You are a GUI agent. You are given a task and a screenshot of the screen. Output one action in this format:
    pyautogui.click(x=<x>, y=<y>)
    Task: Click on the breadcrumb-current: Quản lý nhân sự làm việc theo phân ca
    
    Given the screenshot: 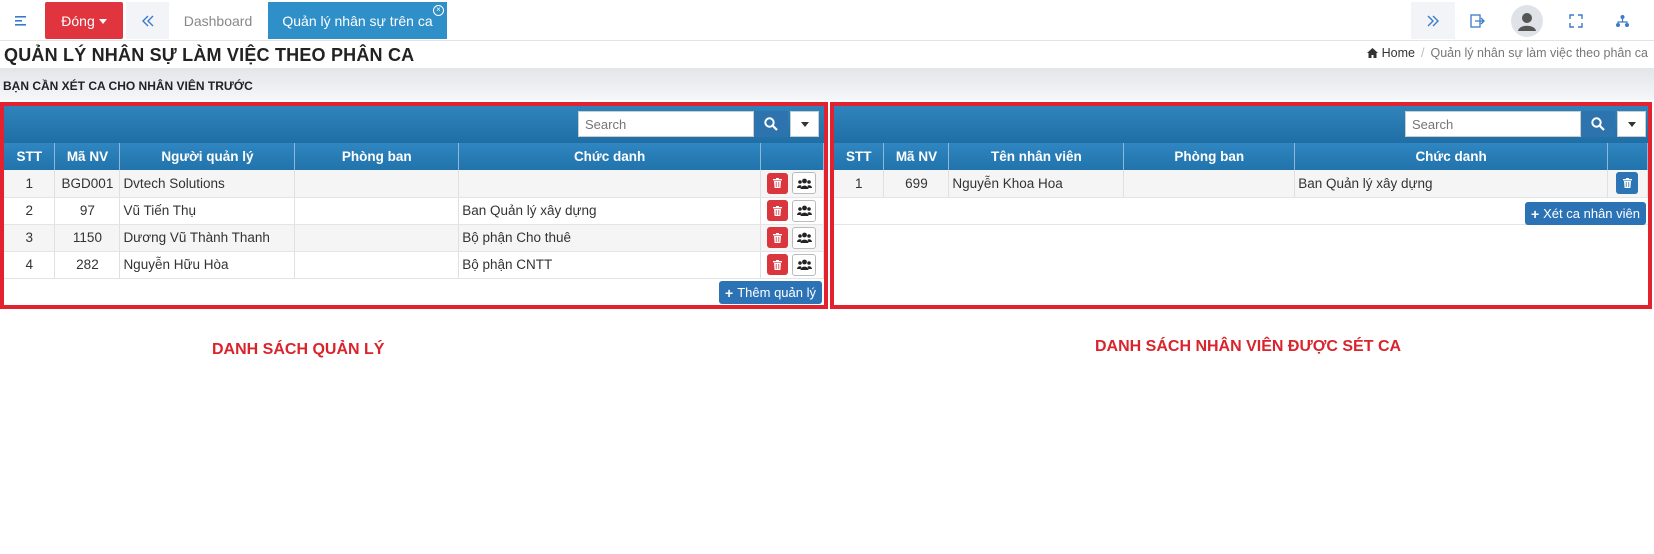 What is the action you would take?
    pyautogui.click(x=1539, y=53)
    